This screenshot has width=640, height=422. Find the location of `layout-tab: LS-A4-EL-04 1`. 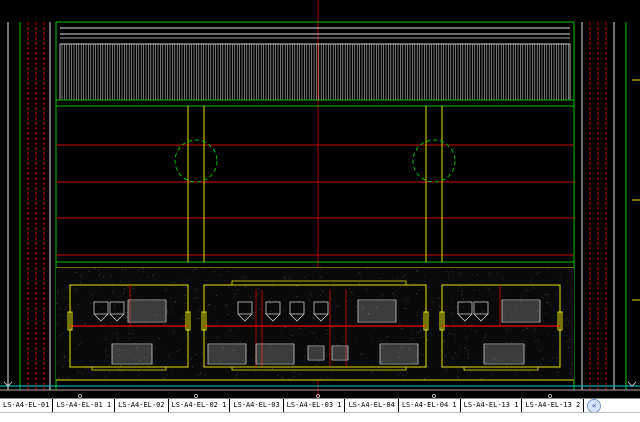

layout-tab: LS-A4-EL-04 1 is located at coordinates (430, 405).